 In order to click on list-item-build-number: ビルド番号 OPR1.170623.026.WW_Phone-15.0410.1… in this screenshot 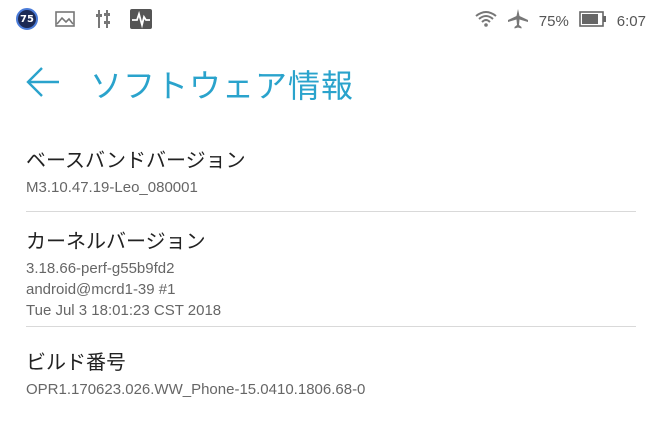, I will do `click(331, 373)`.